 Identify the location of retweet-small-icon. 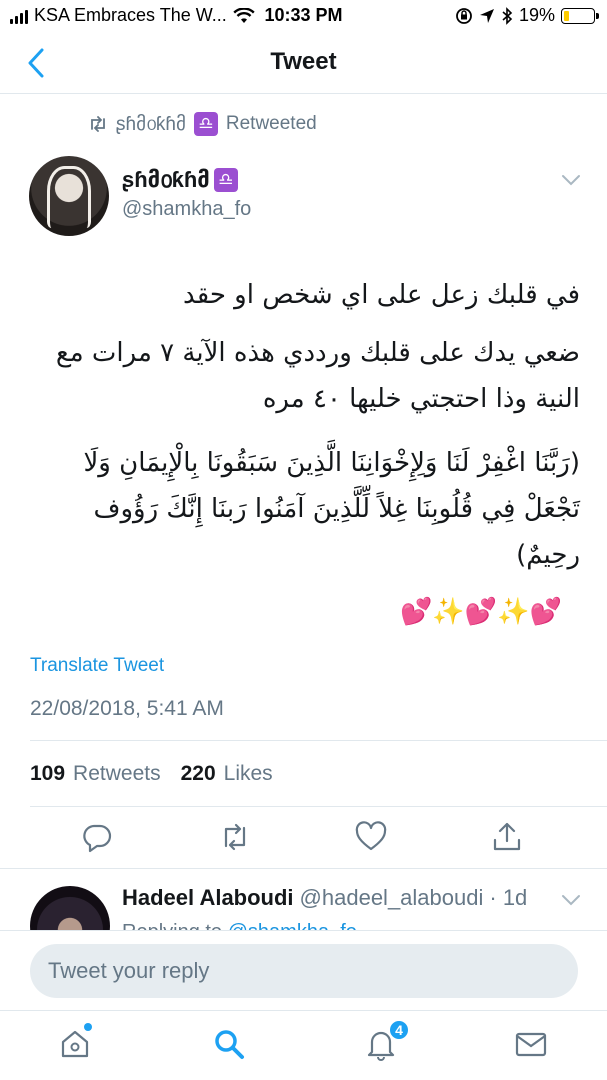
(98, 124).